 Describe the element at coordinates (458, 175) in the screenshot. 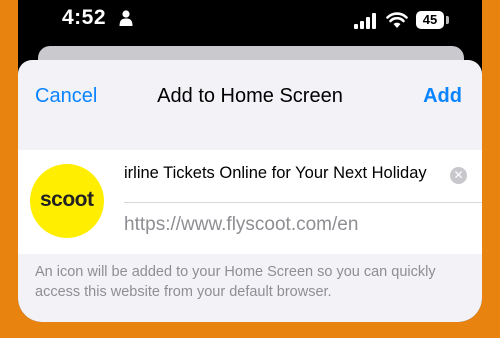

I see `clear-text-icon: ✕` at that location.